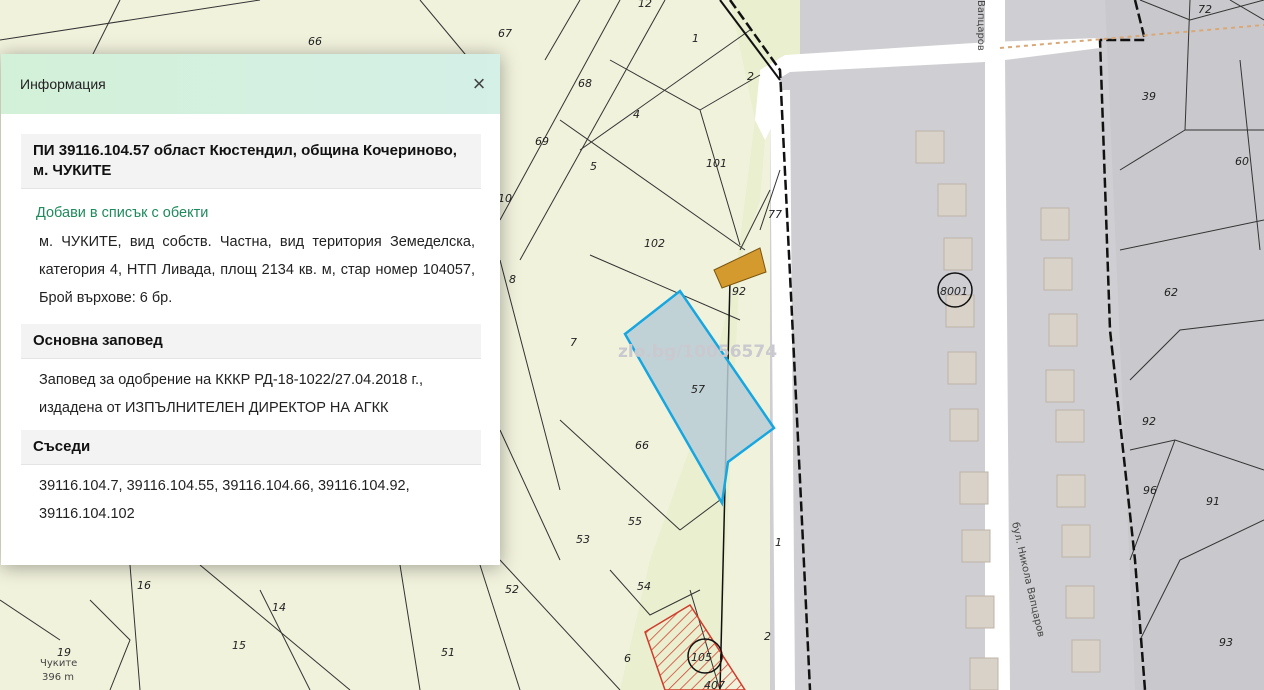 This screenshot has width=1264, height=690. I want to click on street-label-top: Вапцаров, so click(980, 25).